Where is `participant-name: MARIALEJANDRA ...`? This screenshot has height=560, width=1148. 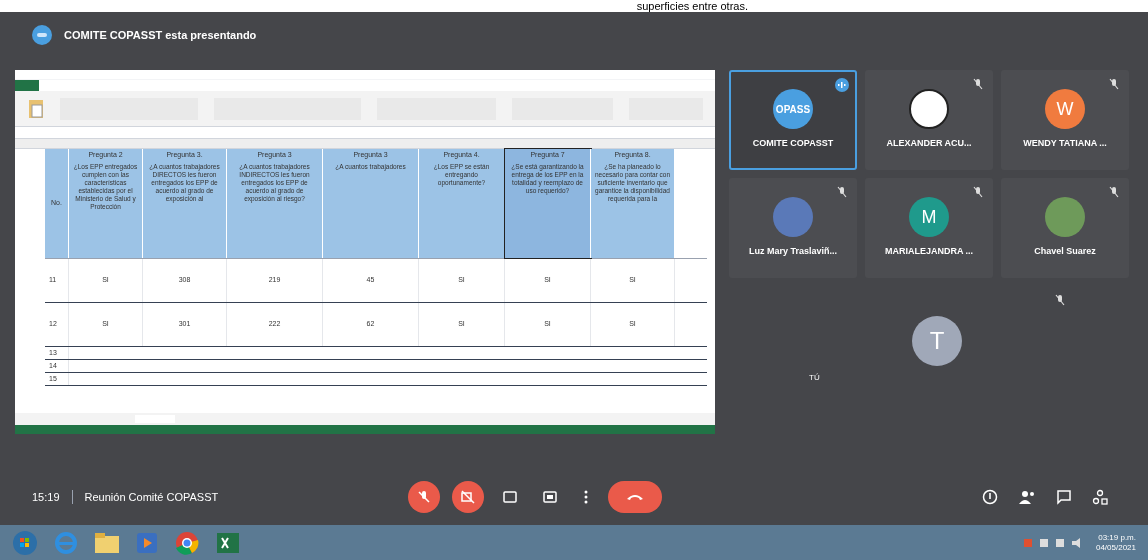 participant-name: MARIALEJANDRA ... is located at coordinates (929, 252).